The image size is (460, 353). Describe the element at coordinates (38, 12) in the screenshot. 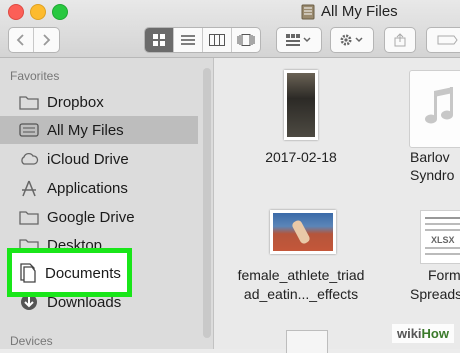

I see `minimize-button` at that location.